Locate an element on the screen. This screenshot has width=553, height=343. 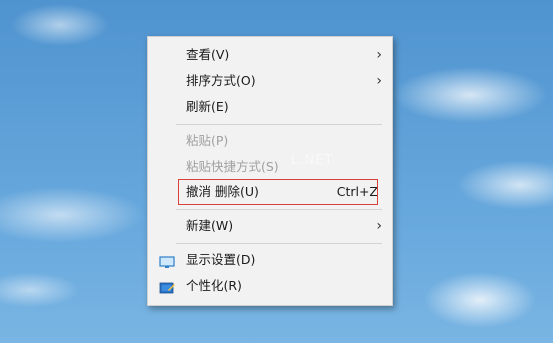
menu-item-paste-label: 粘贴(P) is located at coordinates (207, 140).